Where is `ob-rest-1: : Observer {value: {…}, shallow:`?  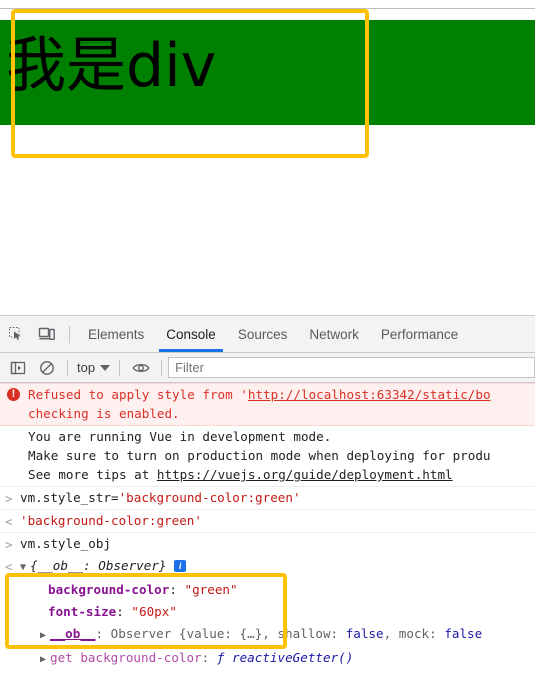 ob-rest-1: : Observer {value: {…}, shallow: is located at coordinates (220, 633).